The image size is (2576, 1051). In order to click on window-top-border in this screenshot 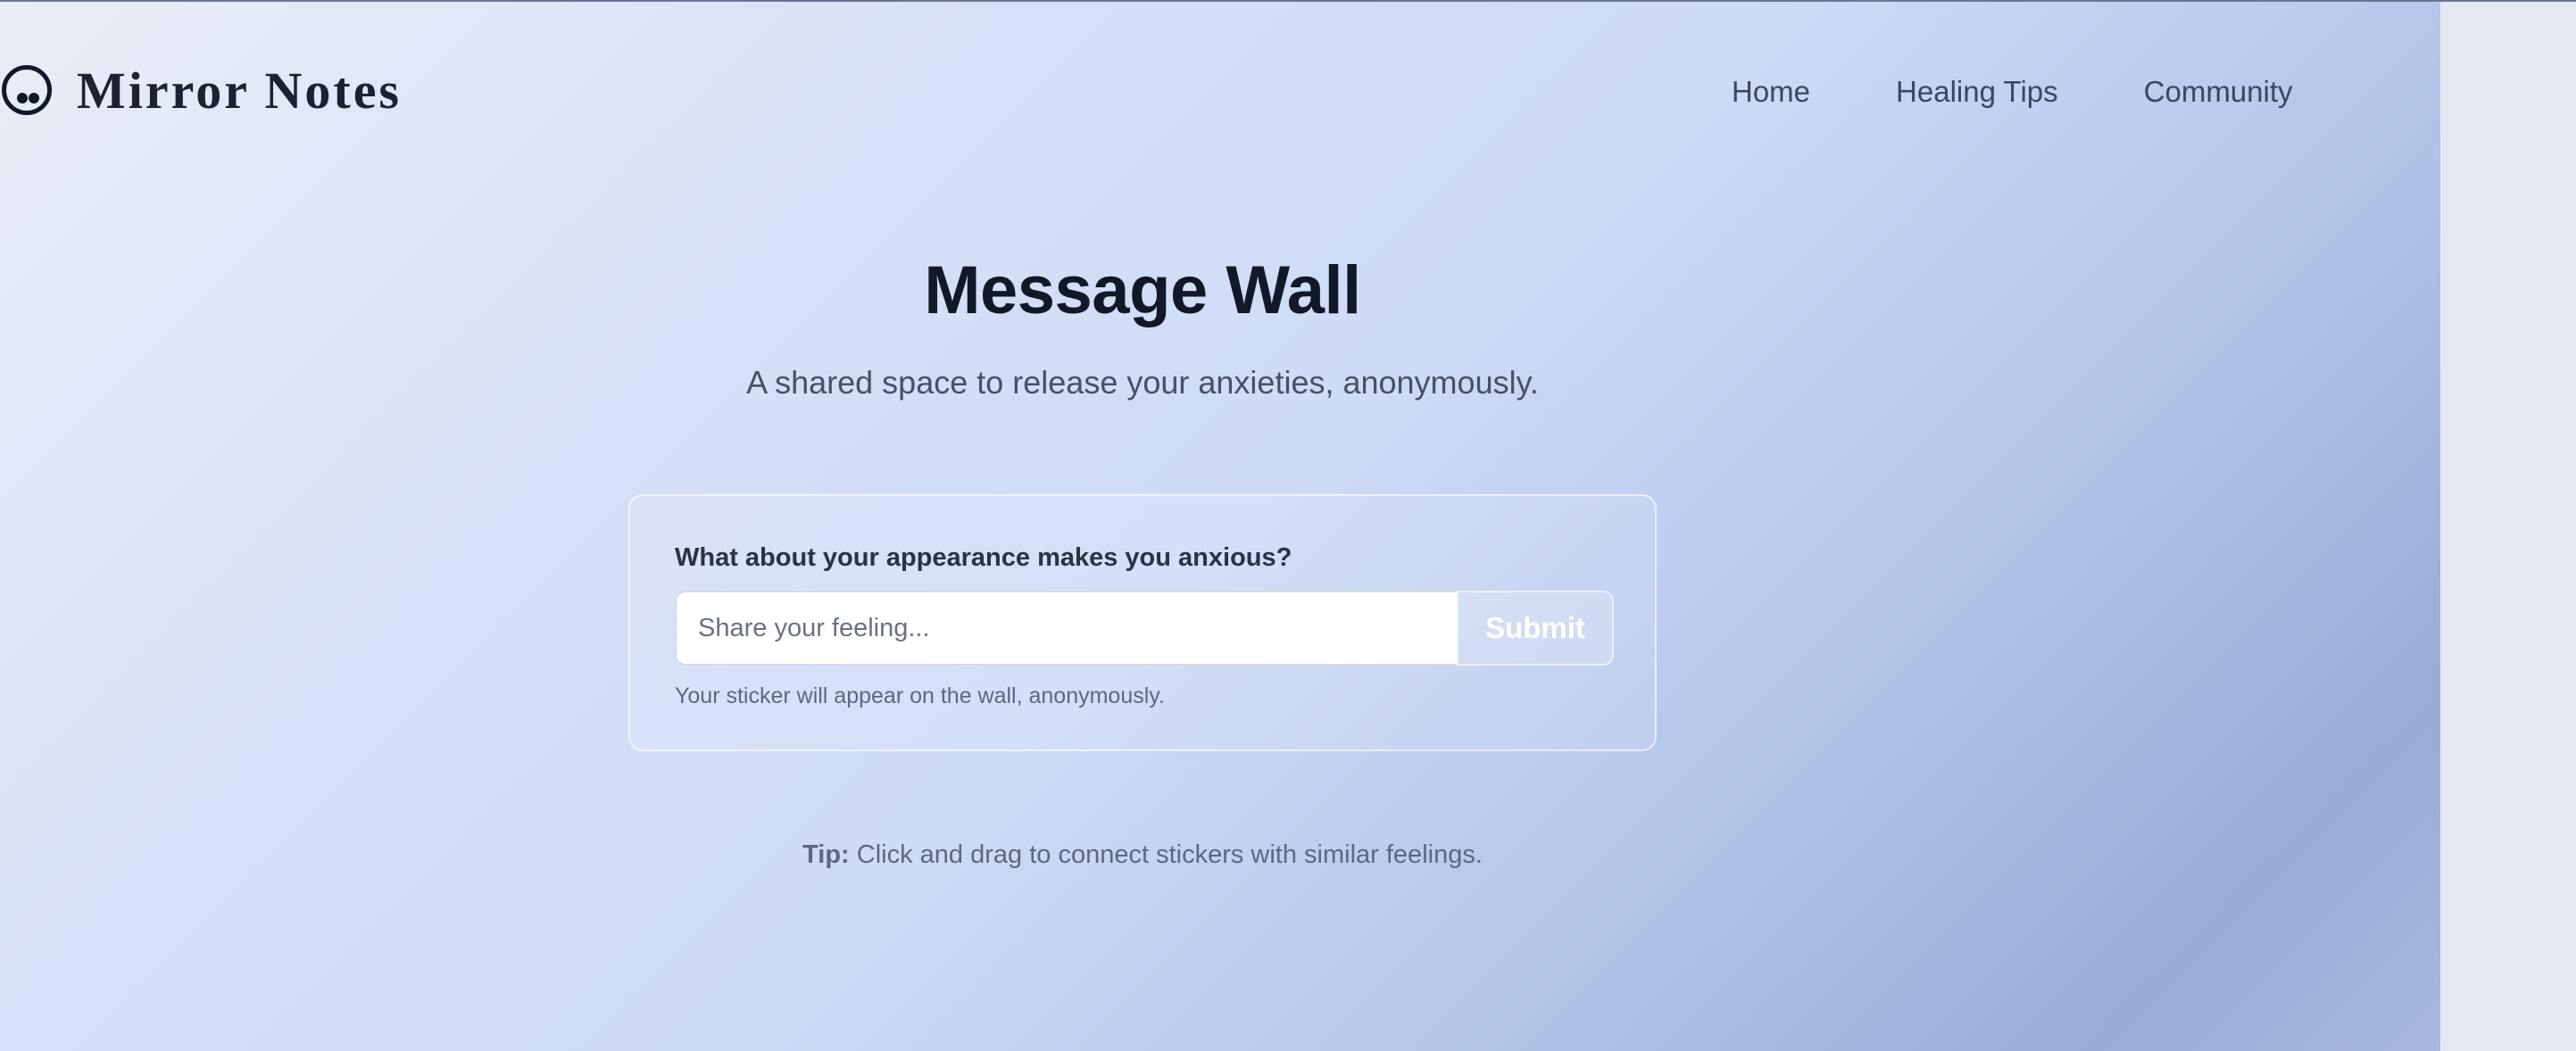, I will do `click(1288, 1)`.